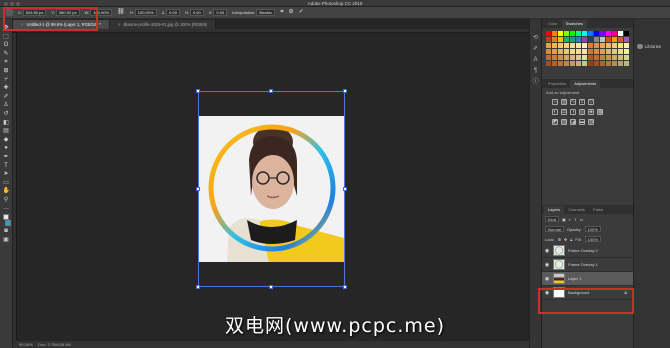 This screenshot has height=348, width=670. What do you see at coordinates (555, 112) in the screenshot?
I see `hue-saturation-icon: ◐` at bounding box center [555, 112].